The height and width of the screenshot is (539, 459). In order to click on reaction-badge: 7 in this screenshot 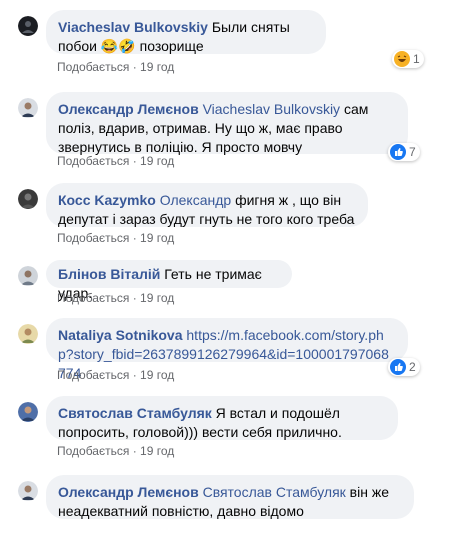, I will do `click(404, 152)`.